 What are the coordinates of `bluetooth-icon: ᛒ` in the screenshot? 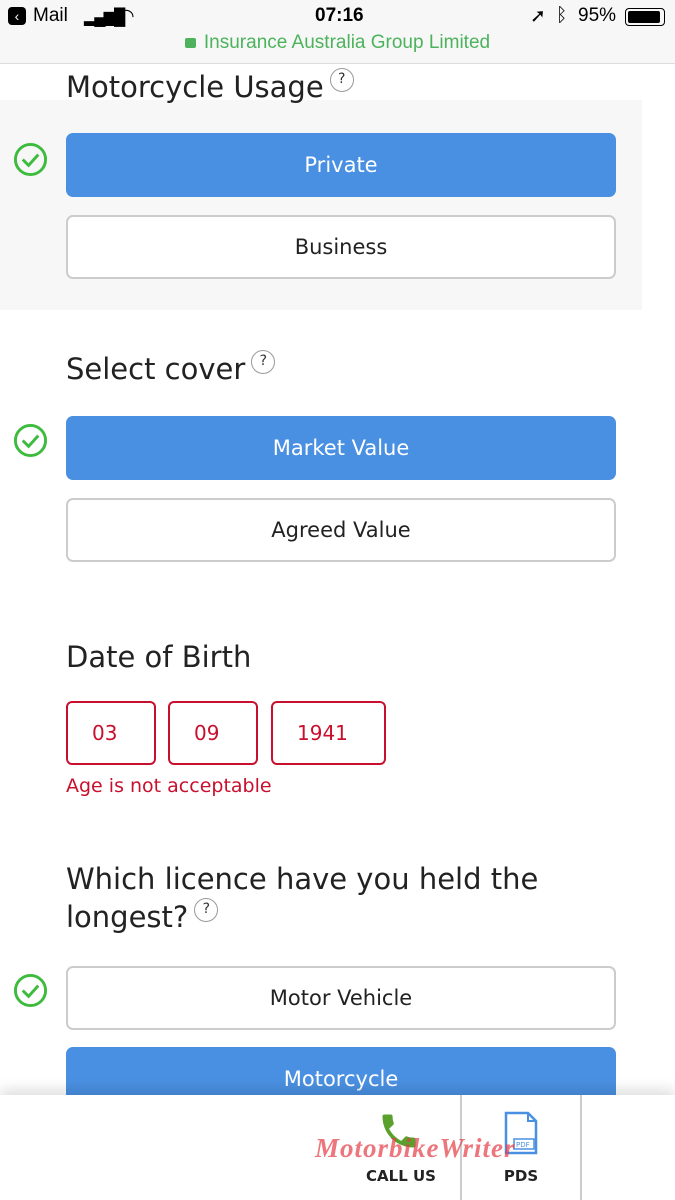 It's located at (562, 15).